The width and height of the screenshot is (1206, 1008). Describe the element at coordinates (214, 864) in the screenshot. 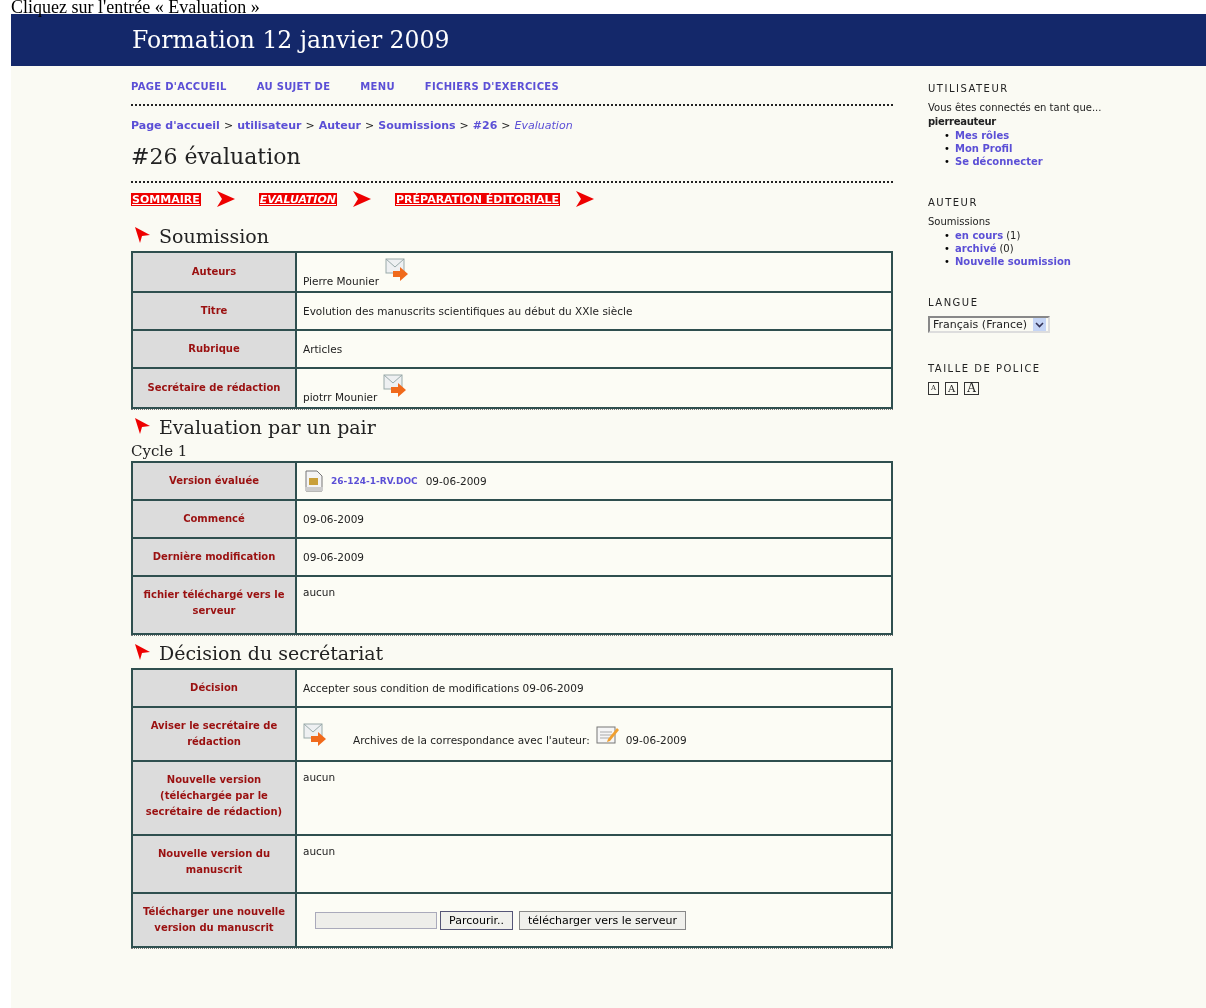

I see `field-label: Nouvelle version du manuscrit` at that location.